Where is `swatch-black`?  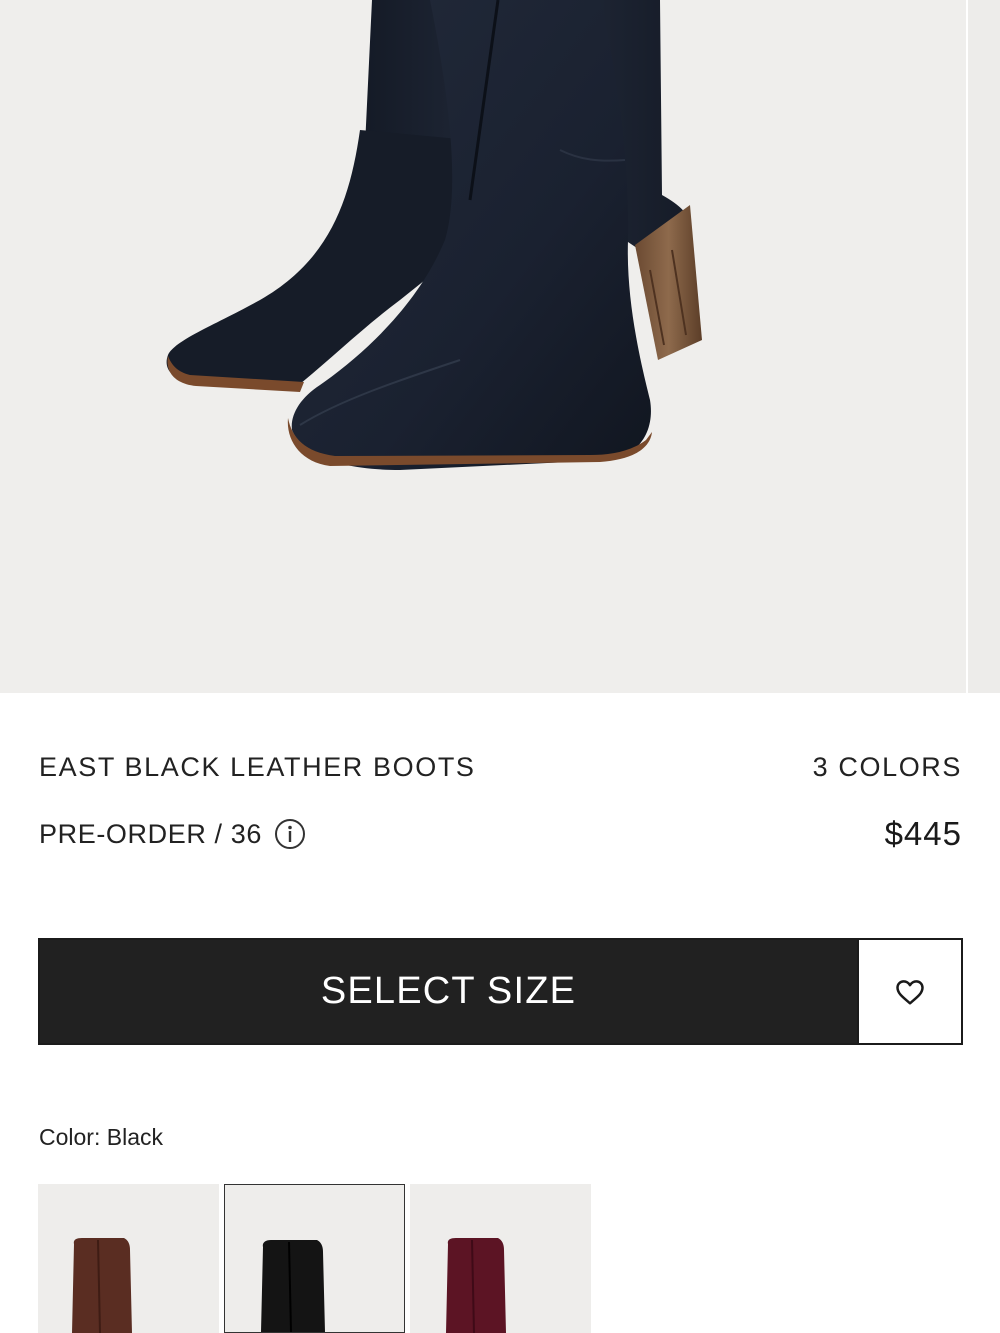
swatch-black is located at coordinates (314, 1258).